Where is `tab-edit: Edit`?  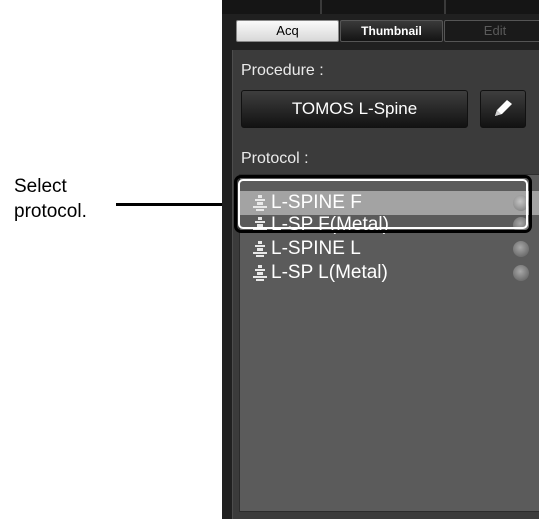 tab-edit: Edit is located at coordinates (491, 31).